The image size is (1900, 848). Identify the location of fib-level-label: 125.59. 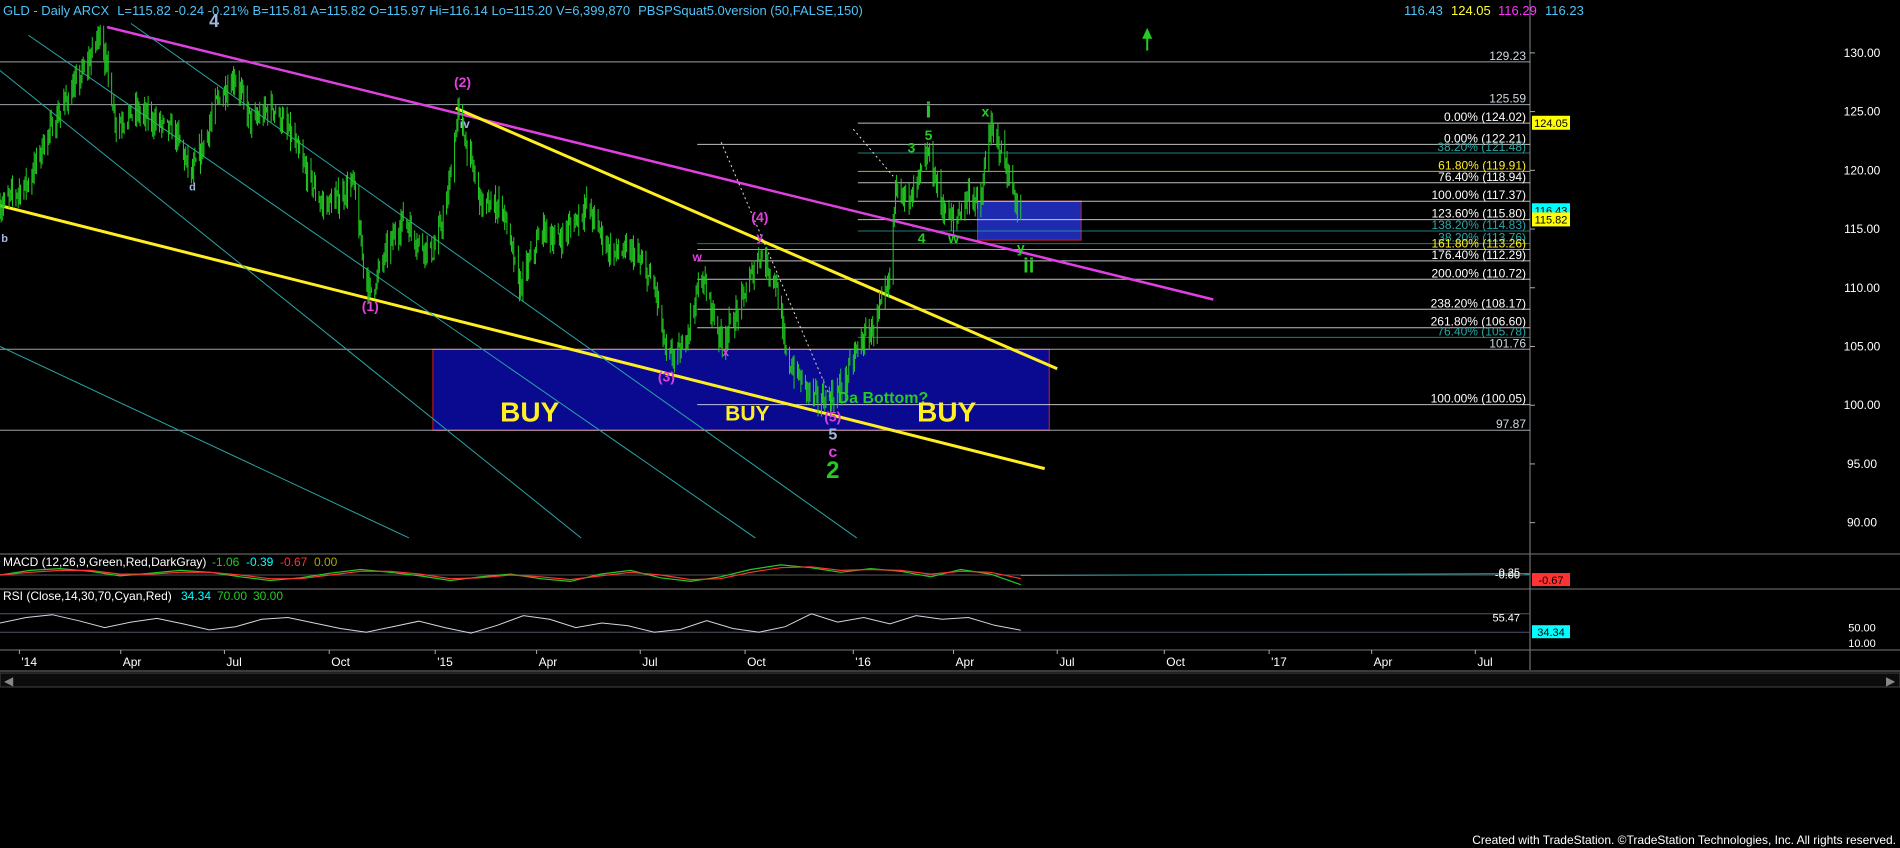
(1507, 99).